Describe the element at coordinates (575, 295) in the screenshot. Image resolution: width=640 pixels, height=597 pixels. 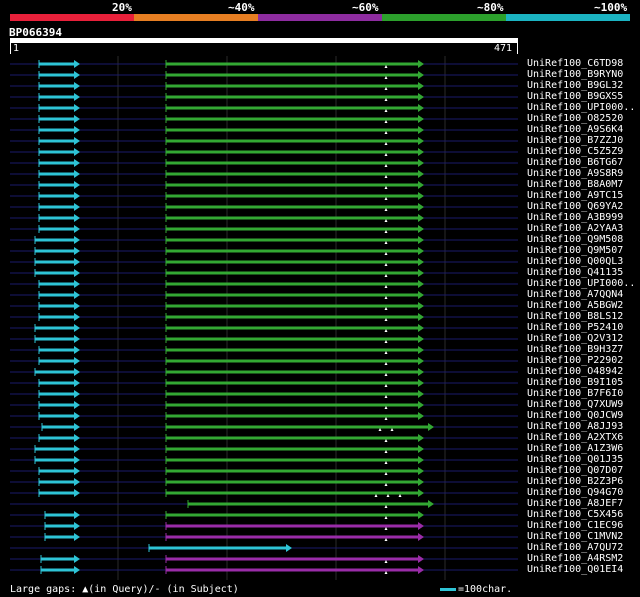
I see `hit-label: UniRef100_A7QQN4` at that location.